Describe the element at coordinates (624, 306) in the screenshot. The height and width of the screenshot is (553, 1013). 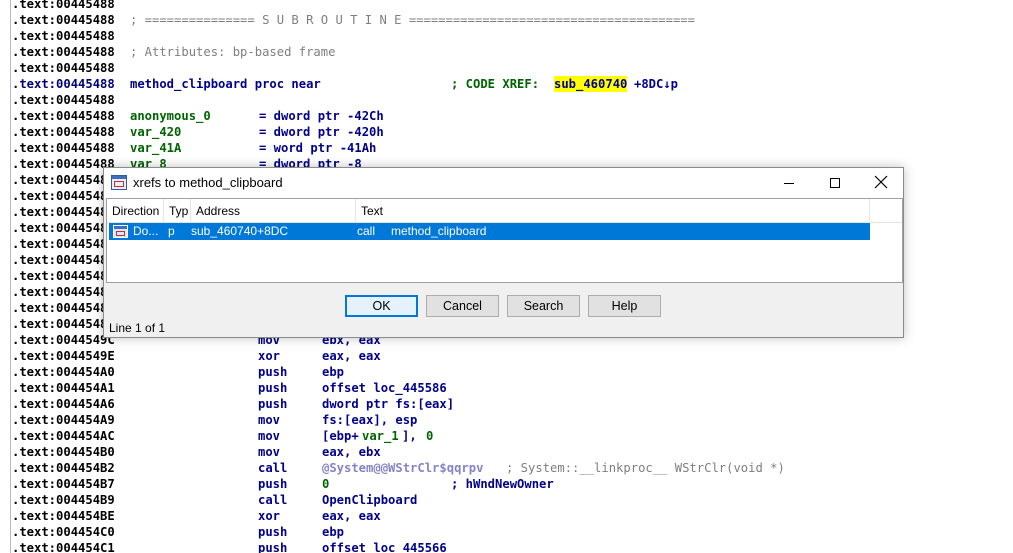
I see `help-button: Help` at that location.